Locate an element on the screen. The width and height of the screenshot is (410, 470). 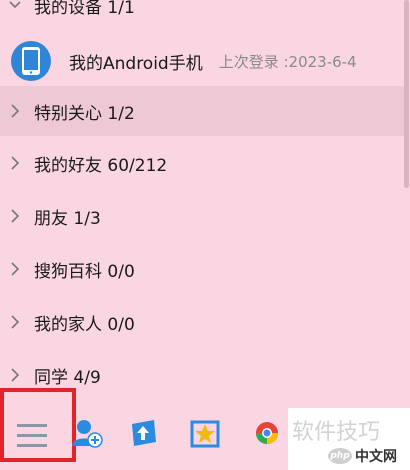
phone-icon is located at coordinates (31, 61).